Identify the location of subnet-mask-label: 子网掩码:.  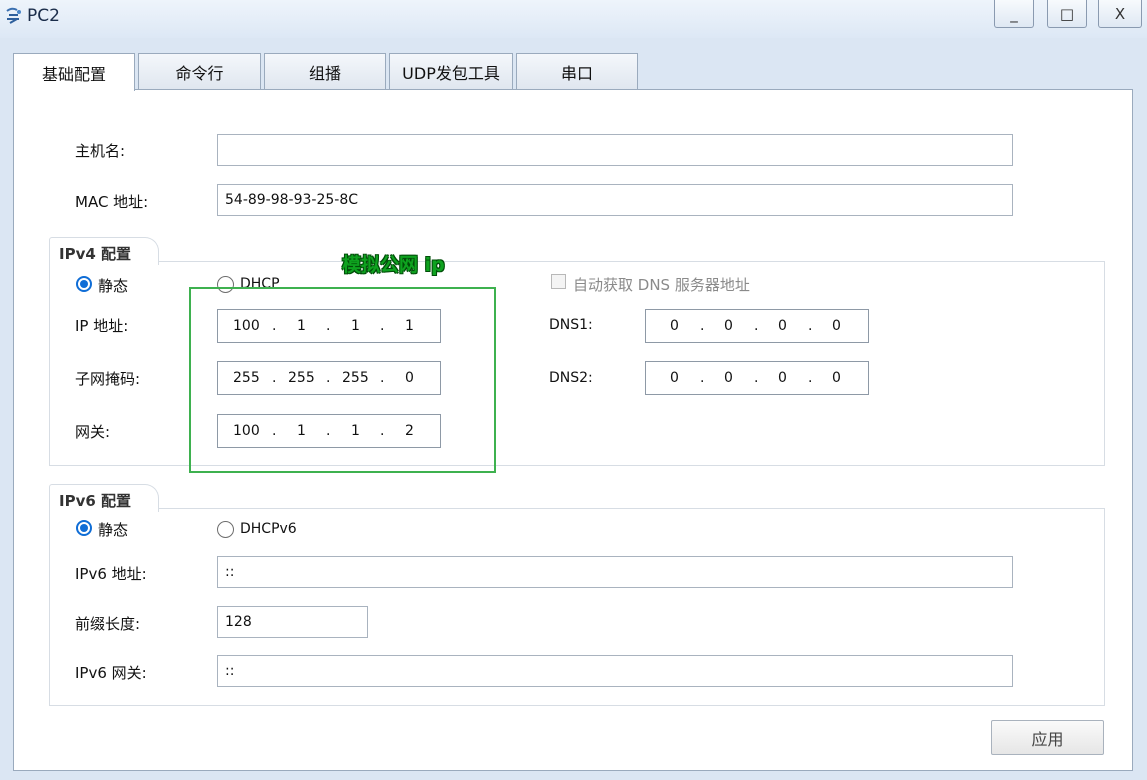
(108, 379).